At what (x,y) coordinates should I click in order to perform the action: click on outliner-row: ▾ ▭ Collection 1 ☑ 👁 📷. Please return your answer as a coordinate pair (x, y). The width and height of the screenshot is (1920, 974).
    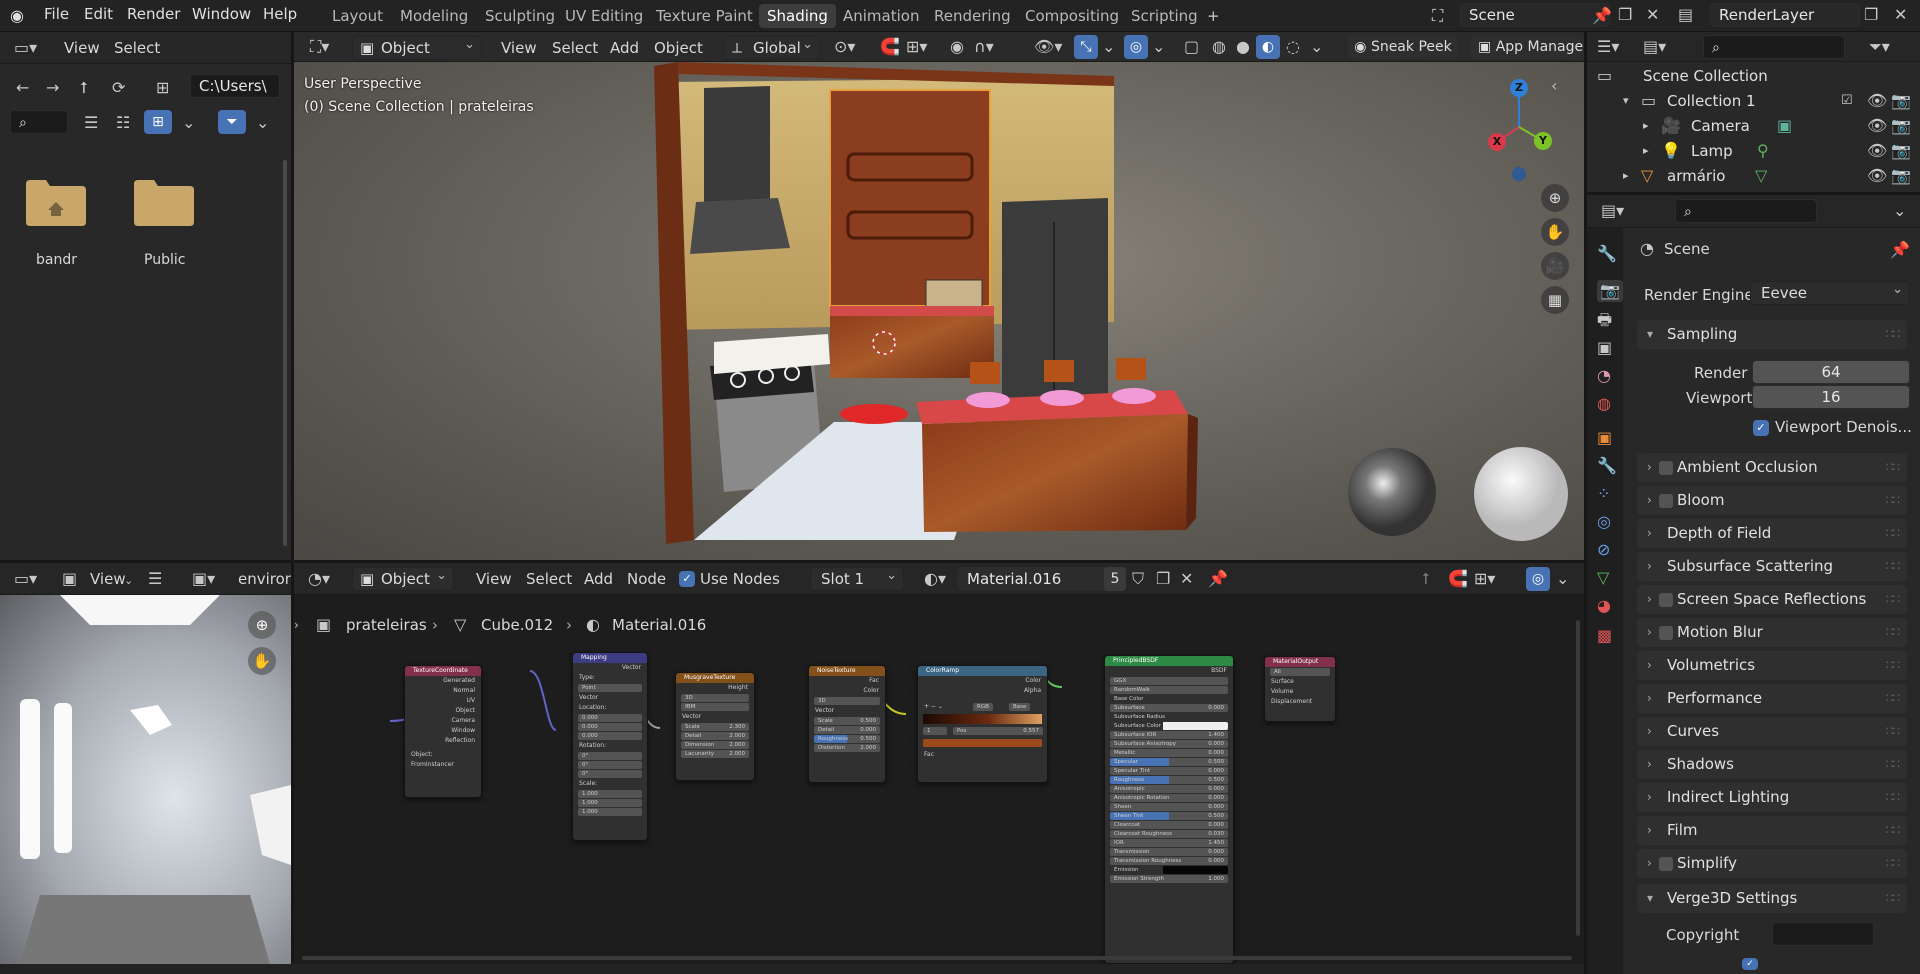
    Looking at the image, I should click on (1753, 101).